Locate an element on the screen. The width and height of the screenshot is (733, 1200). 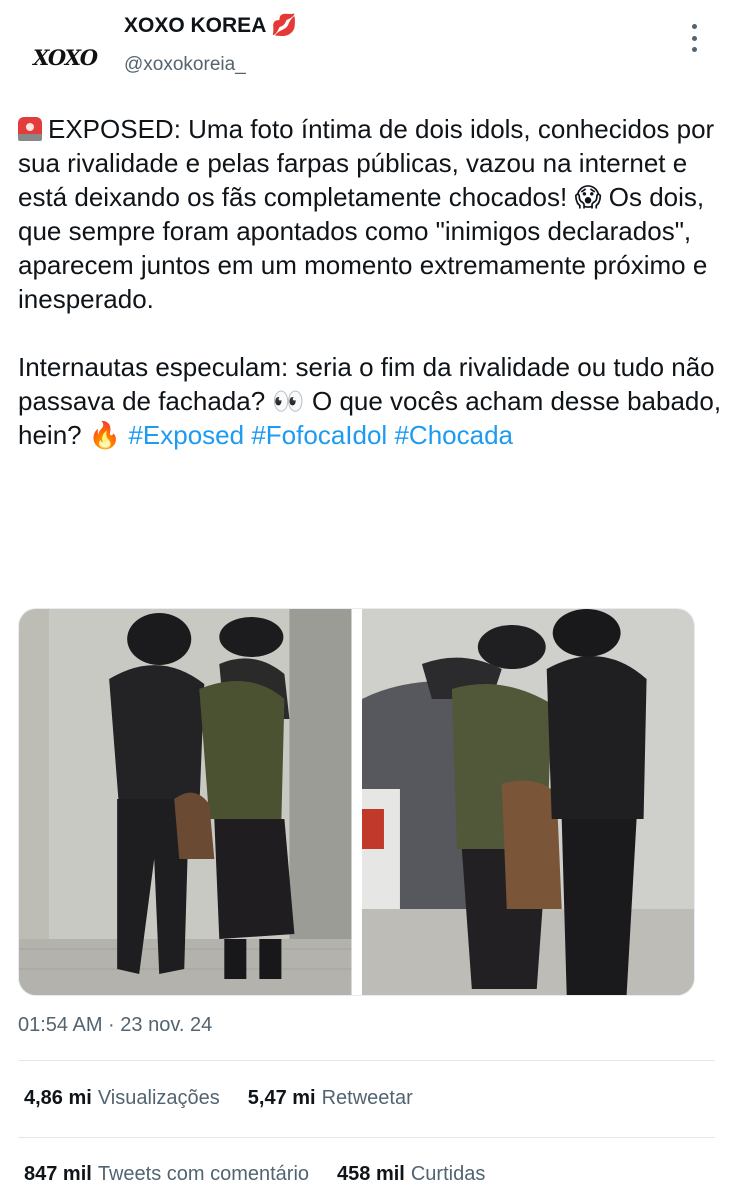
stats-row-1: 4,86 mi Visualizações 5,47 mi Retweetar is located at coordinates (218, 1098).